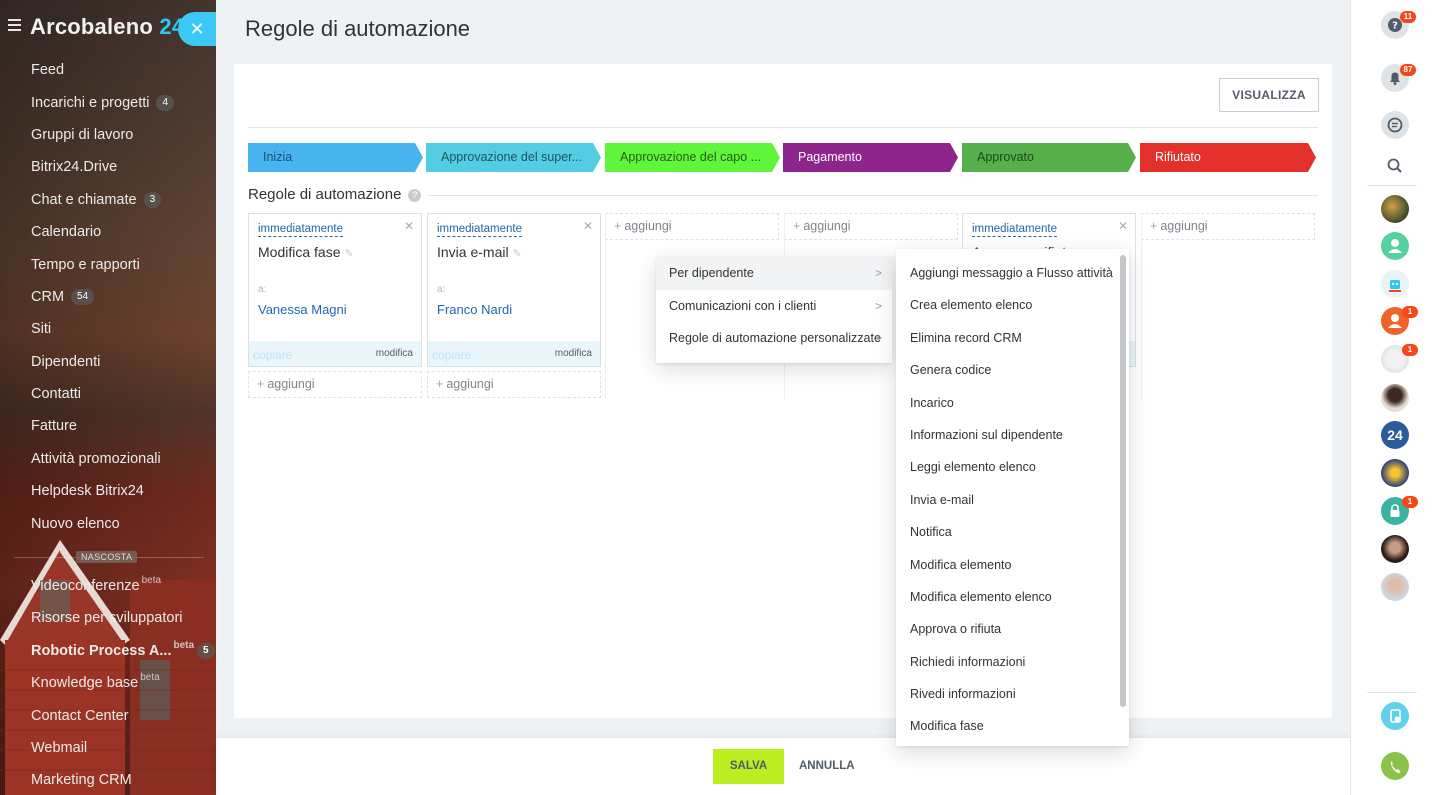 The height and width of the screenshot is (795, 1432). Describe the element at coordinates (123, 651) in the screenshot. I see `sidebar-item-rpa: Robotic Process A... beta 5` at that location.